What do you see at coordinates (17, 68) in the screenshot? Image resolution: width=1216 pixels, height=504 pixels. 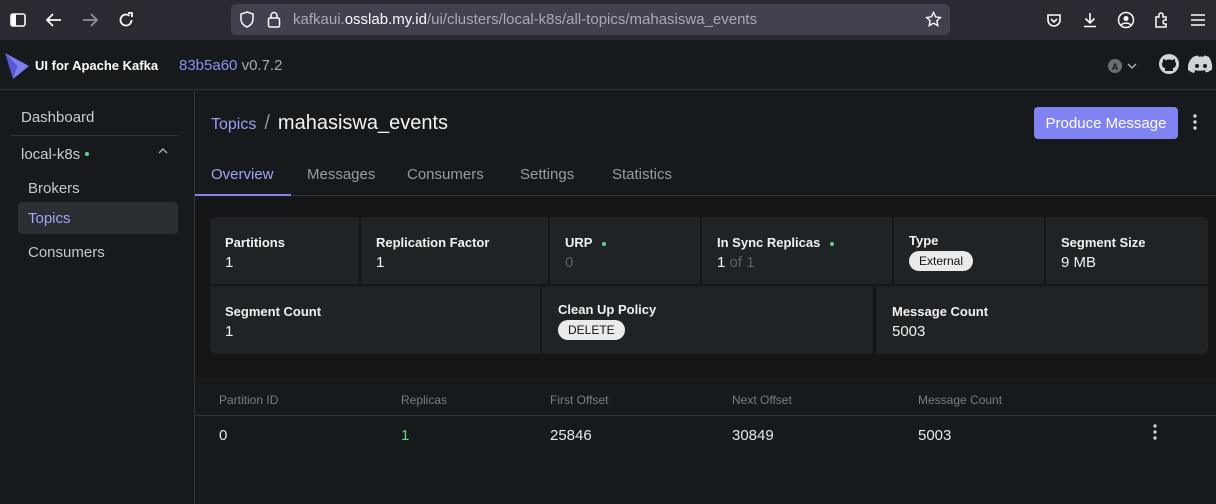 I see `kafka-logo-icon` at bounding box center [17, 68].